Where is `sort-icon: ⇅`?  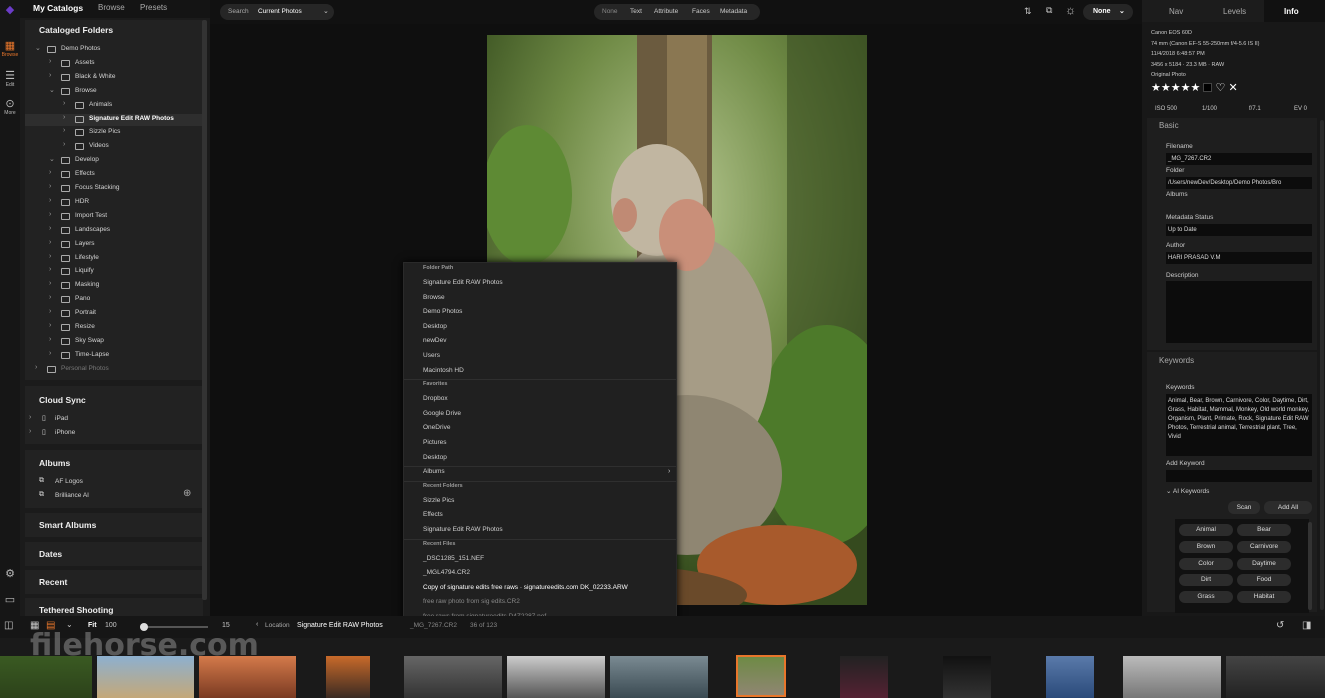
sort-icon: ⇅ is located at coordinates (1028, 11).